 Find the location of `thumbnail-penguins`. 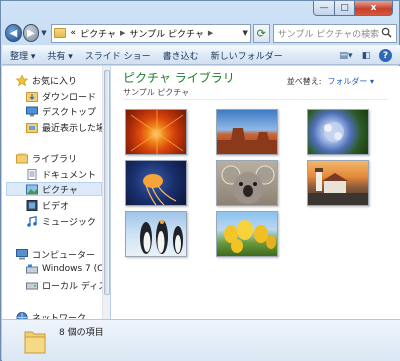

thumbnail-penguins is located at coordinates (156, 234).